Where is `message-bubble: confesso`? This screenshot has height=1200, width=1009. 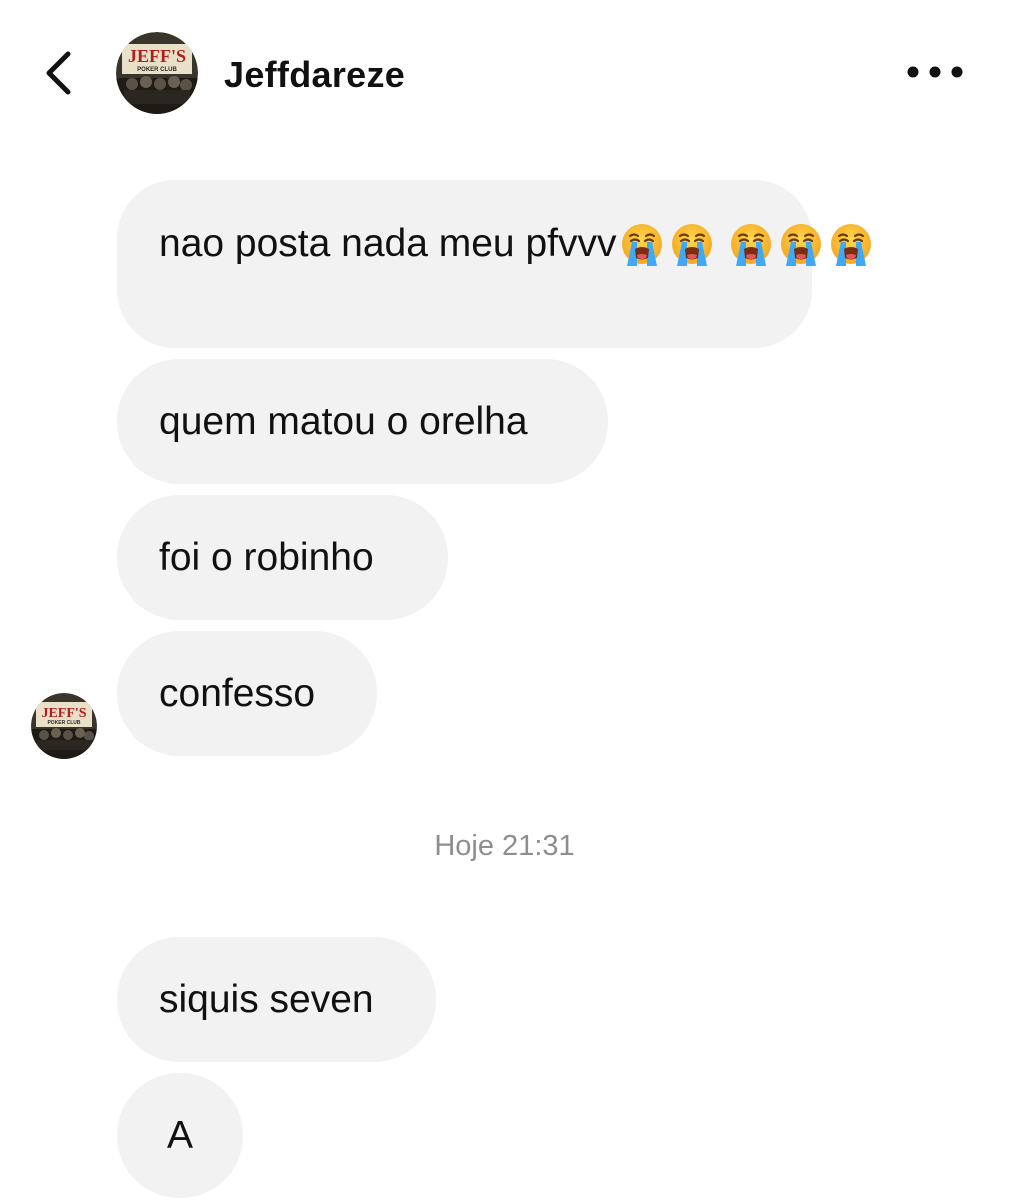 message-bubble: confesso is located at coordinates (247, 693).